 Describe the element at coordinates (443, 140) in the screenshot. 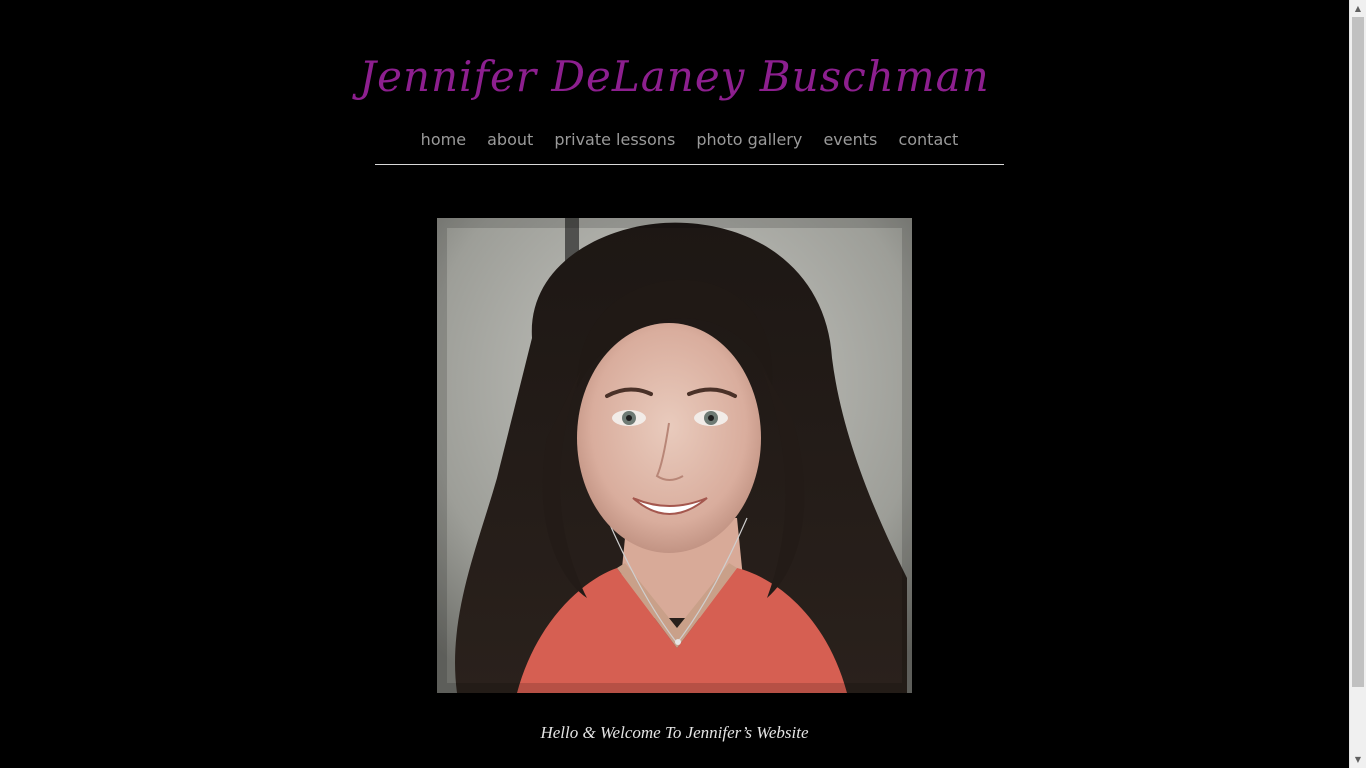

I see `nav-item-home: home` at that location.